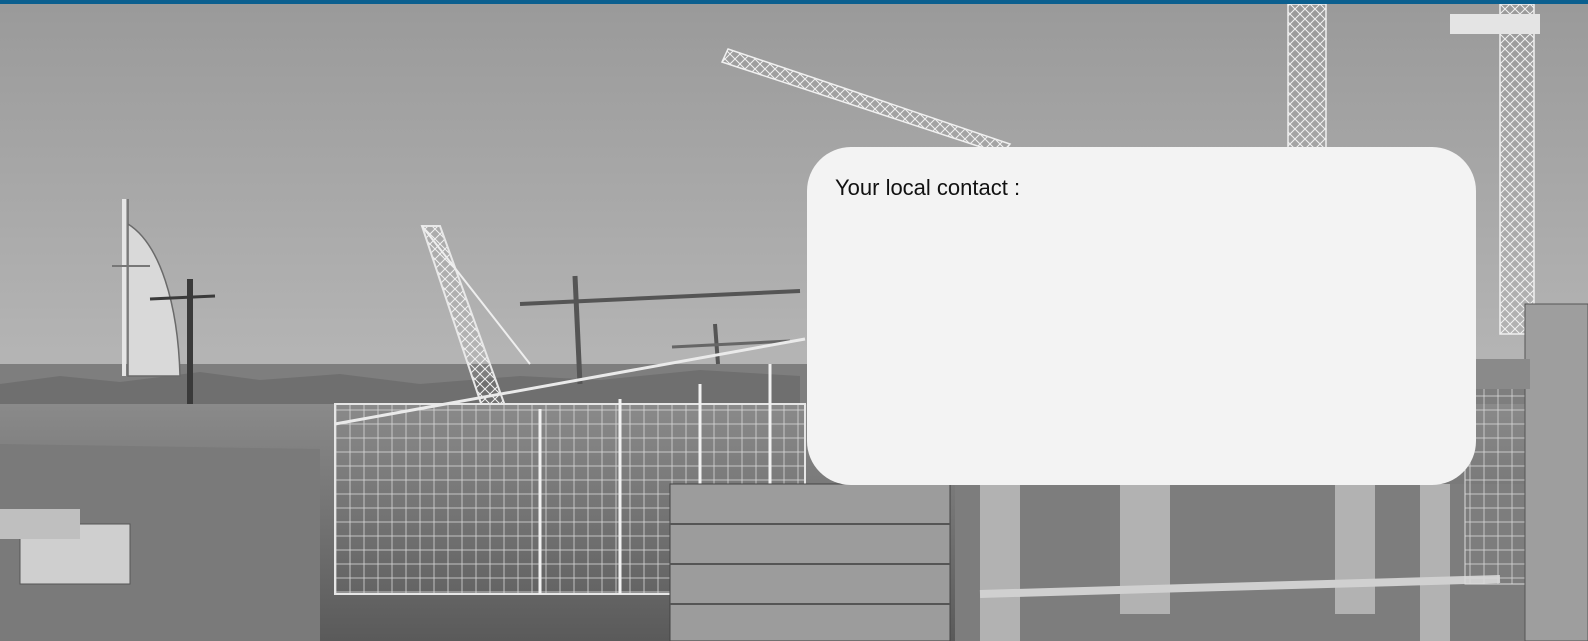 This screenshot has width=1588, height=641. What do you see at coordinates (794, 2) in the screenshot?
I see `top-accent-bar` at bounding box center [794, 2].